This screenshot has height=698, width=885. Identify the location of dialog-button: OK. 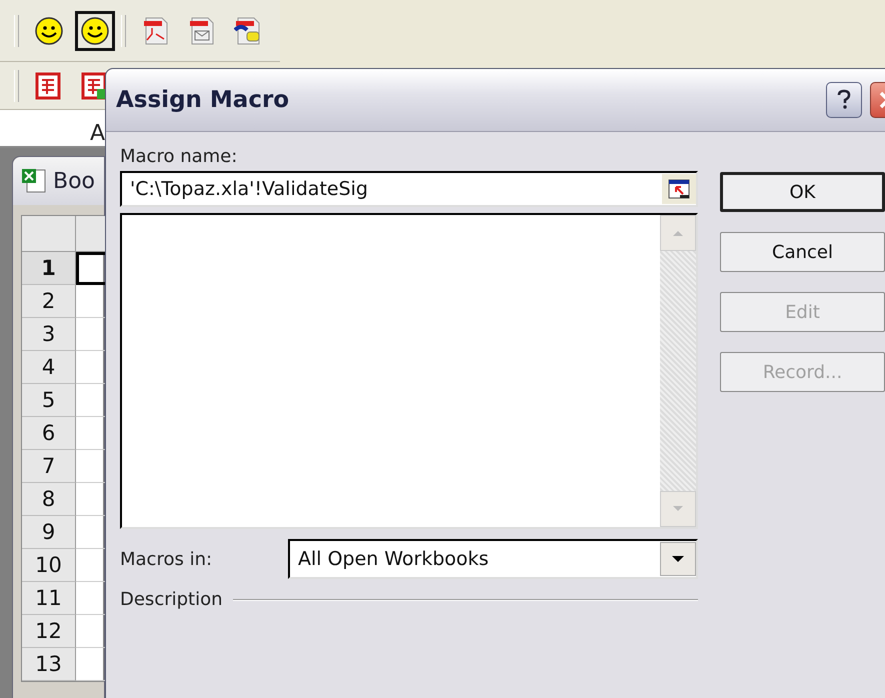
(802, 192).